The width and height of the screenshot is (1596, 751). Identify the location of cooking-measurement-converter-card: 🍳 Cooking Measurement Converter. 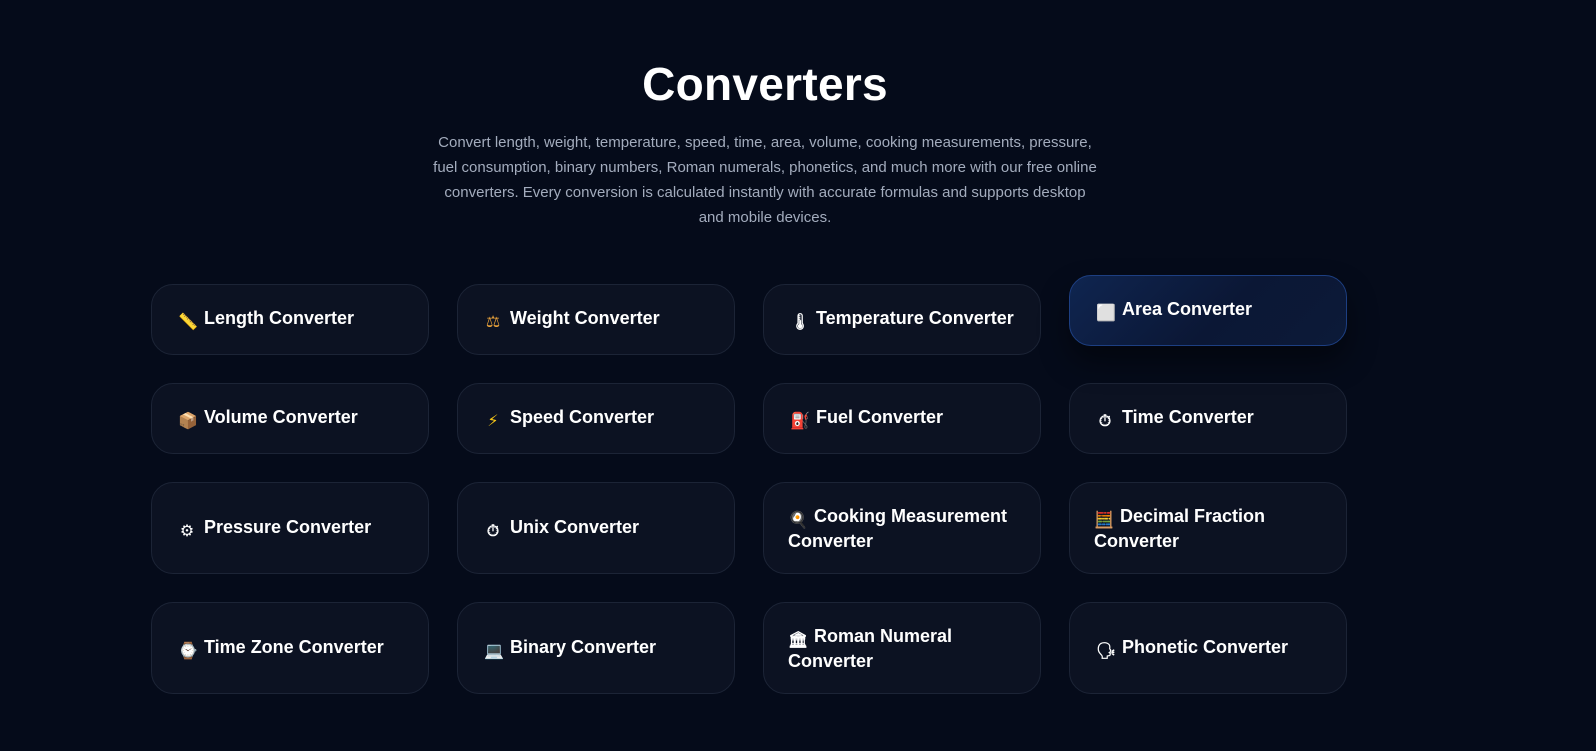
(902, 528).